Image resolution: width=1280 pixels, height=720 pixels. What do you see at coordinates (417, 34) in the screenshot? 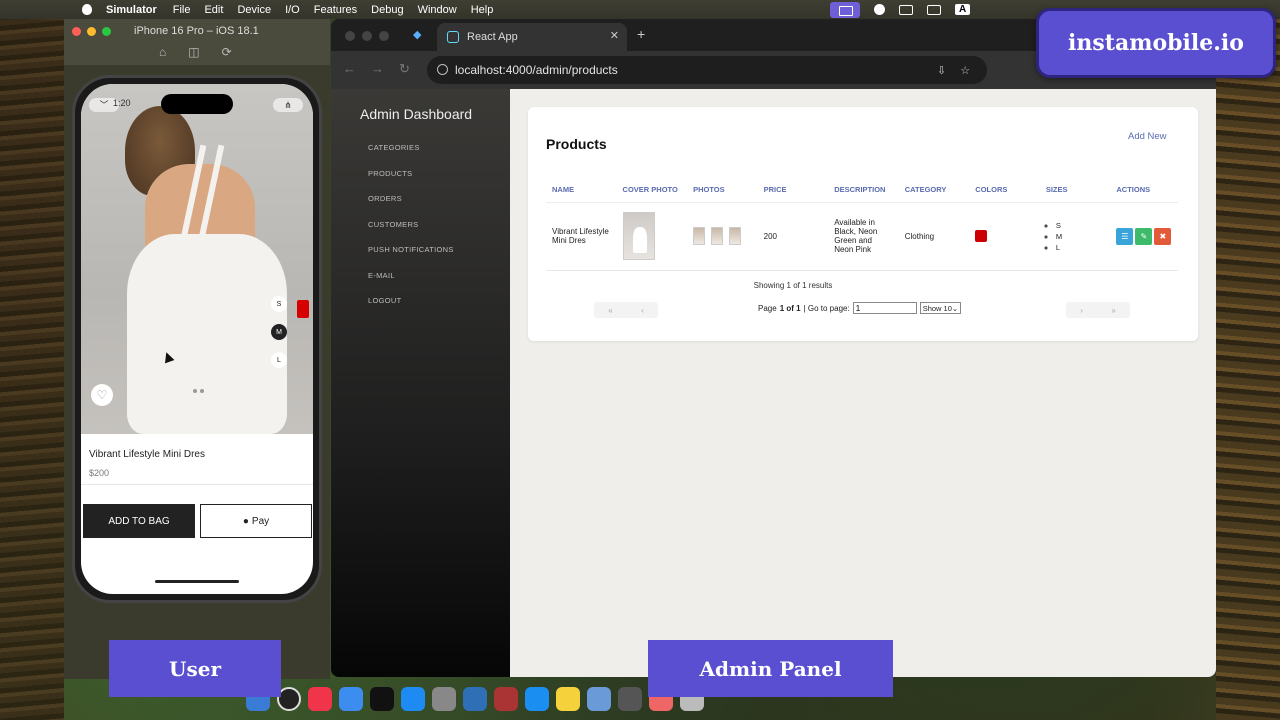
I see `extension-gem-icon: ◆` at bounding box center [417, 34].